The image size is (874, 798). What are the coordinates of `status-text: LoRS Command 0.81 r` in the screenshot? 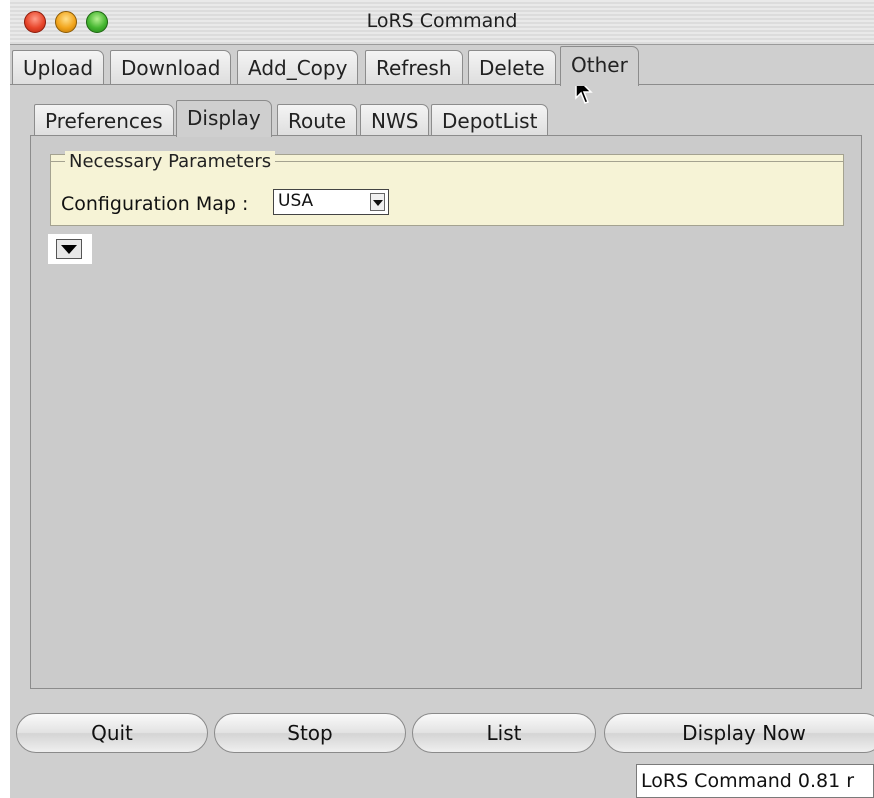 It's located at (755, 781).